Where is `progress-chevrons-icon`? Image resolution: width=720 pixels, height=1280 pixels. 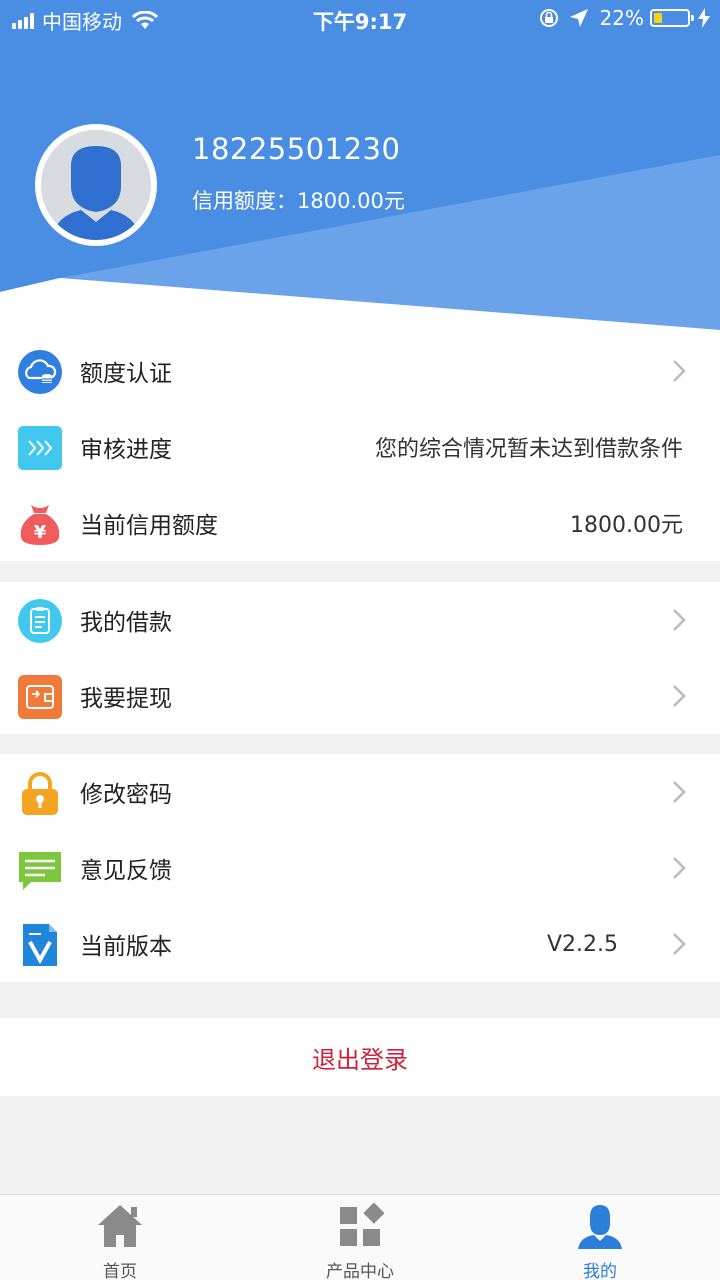 progress-chevrons-icon is located at coordinates (40, 448).